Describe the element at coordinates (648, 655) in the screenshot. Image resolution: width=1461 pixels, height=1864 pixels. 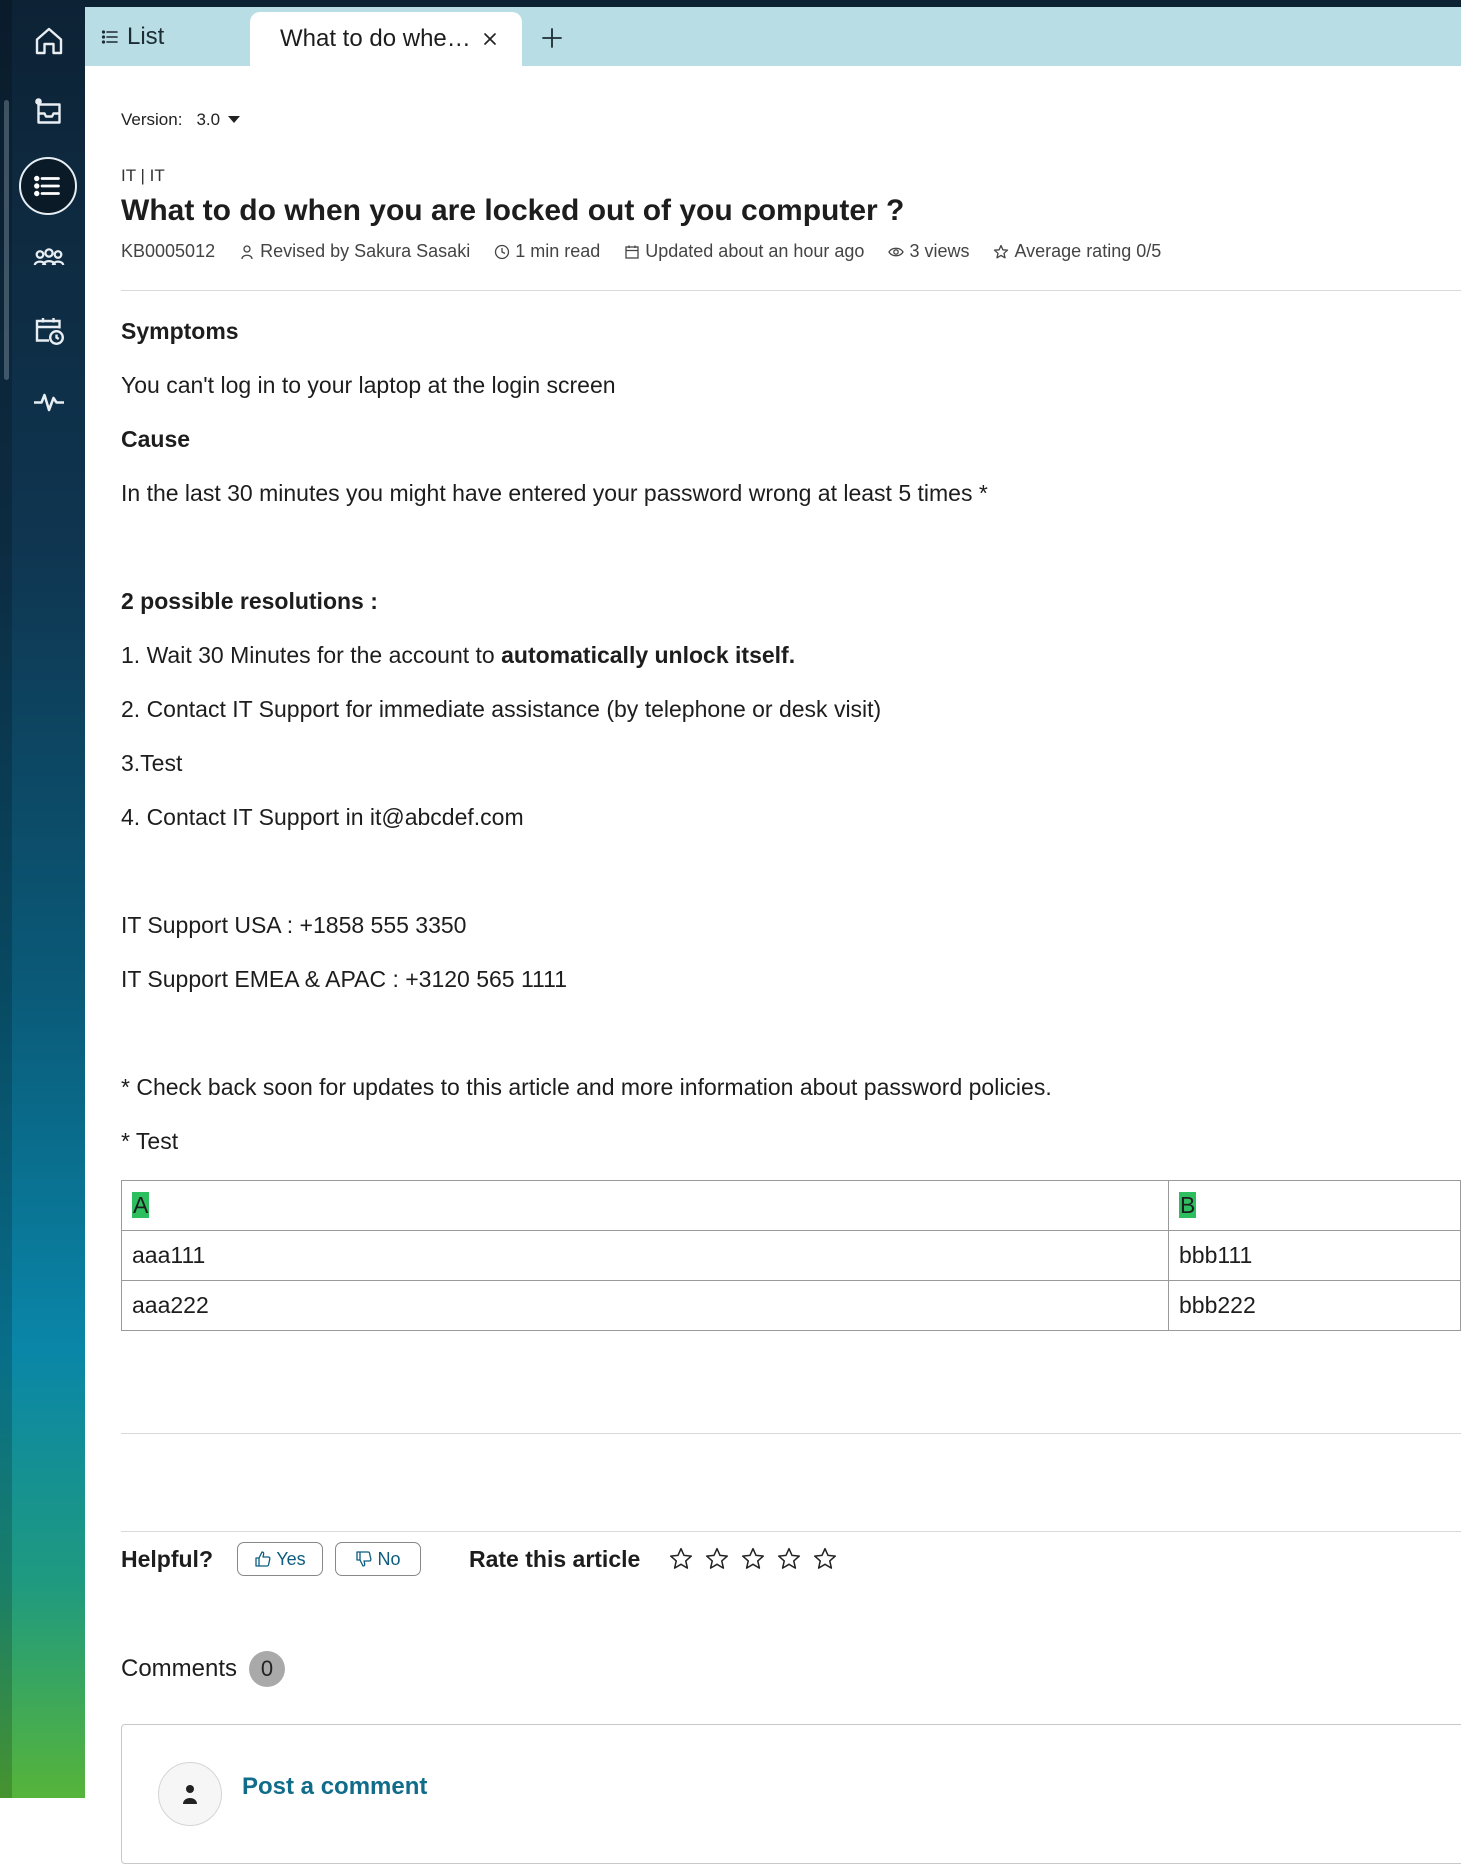
I see `step-1-bold: automatically unlock itself.` at that location.